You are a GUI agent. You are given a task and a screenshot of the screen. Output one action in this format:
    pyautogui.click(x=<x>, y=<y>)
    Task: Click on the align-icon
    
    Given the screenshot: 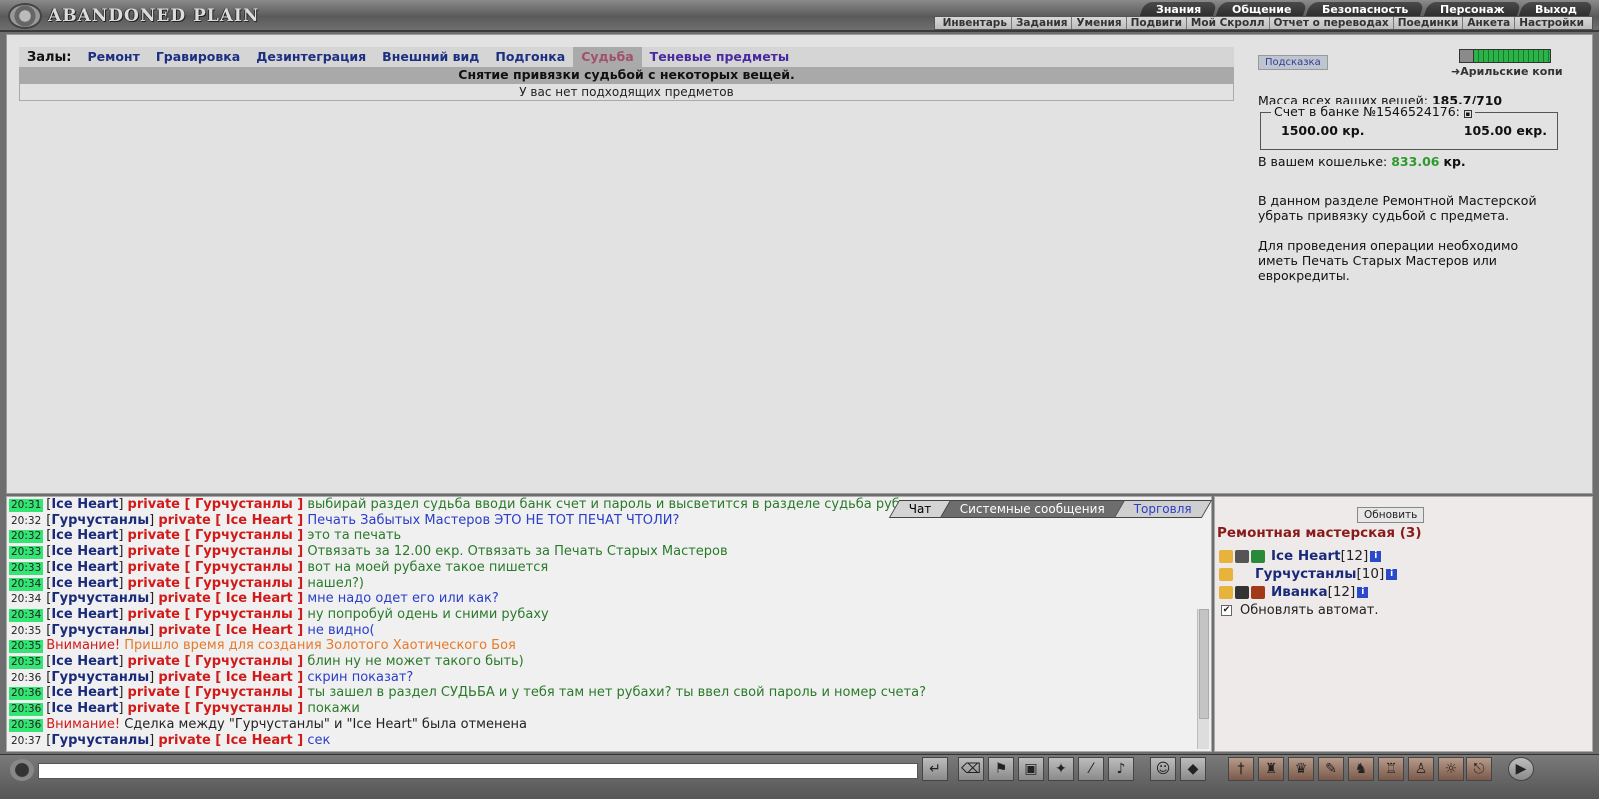 What is the action you would take?
    pyautogui.click(x=1258, y=592)
    